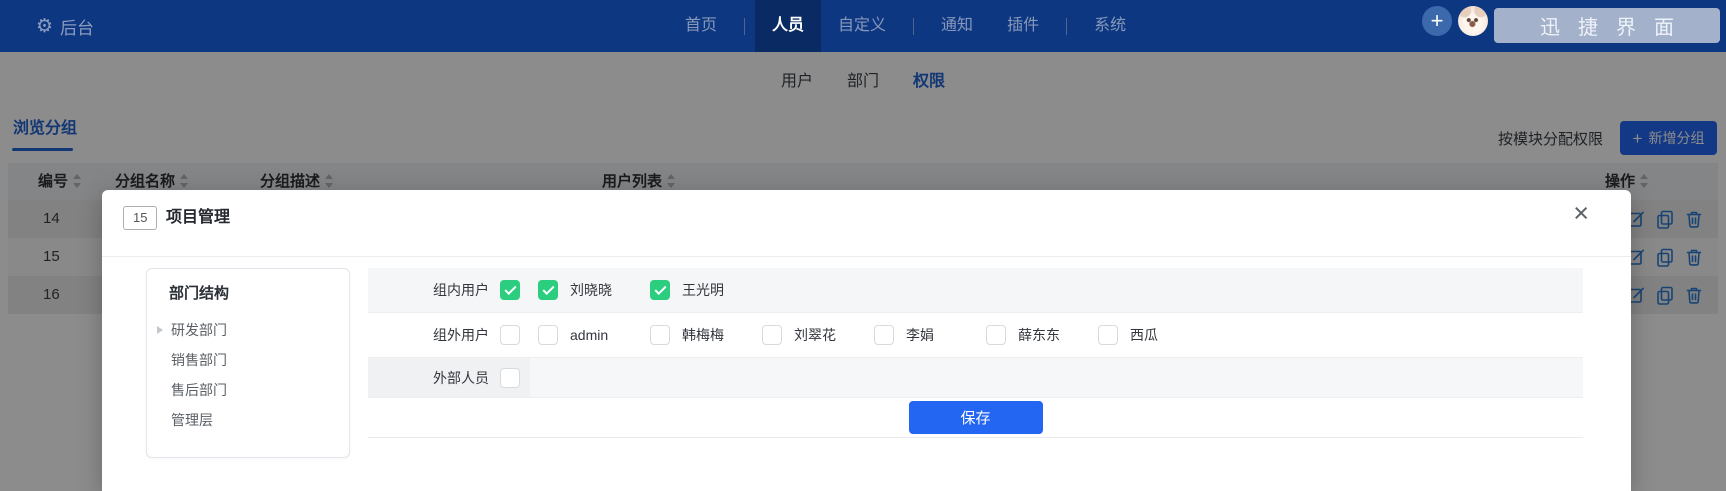 The width and height of the screenshot is (1726, 491). Describe the element at coordinates (1023, 26) in the screenshot. I see `nav-item-plugin: 插件` at that location.